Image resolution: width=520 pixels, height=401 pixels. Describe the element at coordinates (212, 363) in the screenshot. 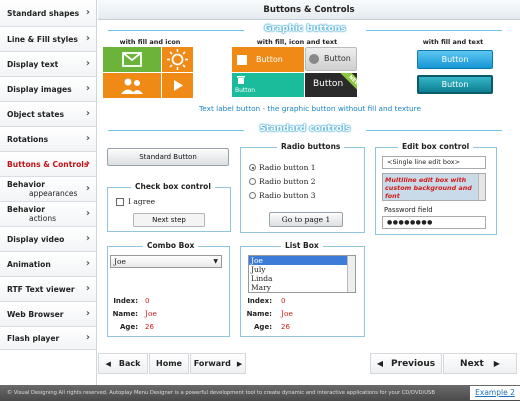

I see `forward-label: Forward` at that location.